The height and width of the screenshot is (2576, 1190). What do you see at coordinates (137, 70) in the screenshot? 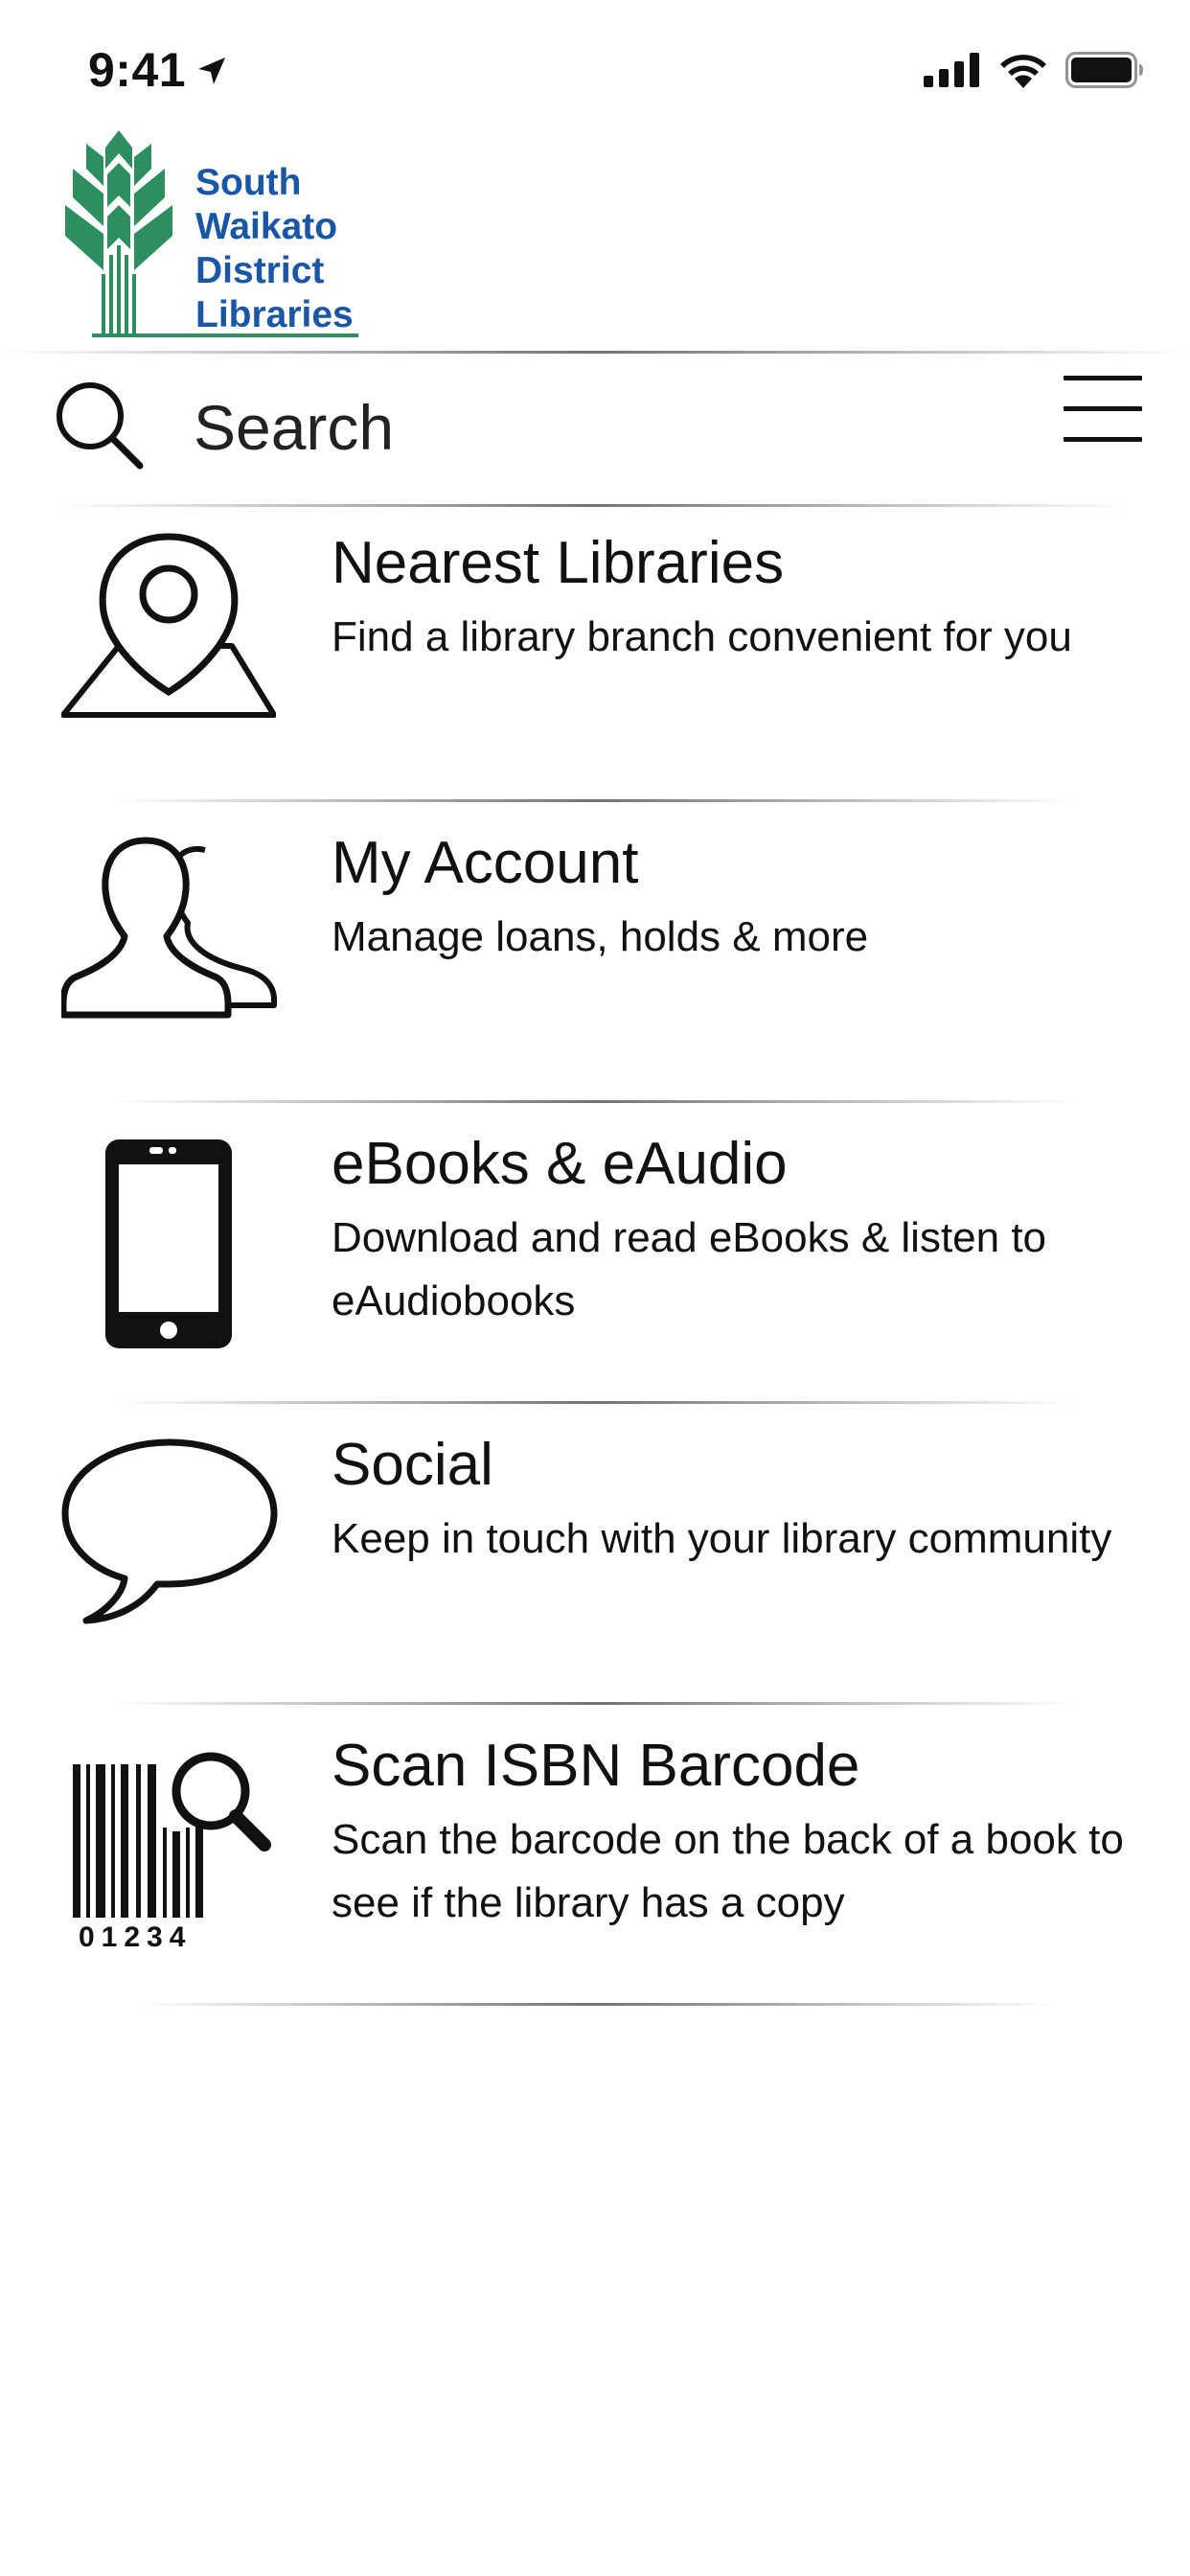
I see `status-time: 9:41` at bounding box center [137, 70].